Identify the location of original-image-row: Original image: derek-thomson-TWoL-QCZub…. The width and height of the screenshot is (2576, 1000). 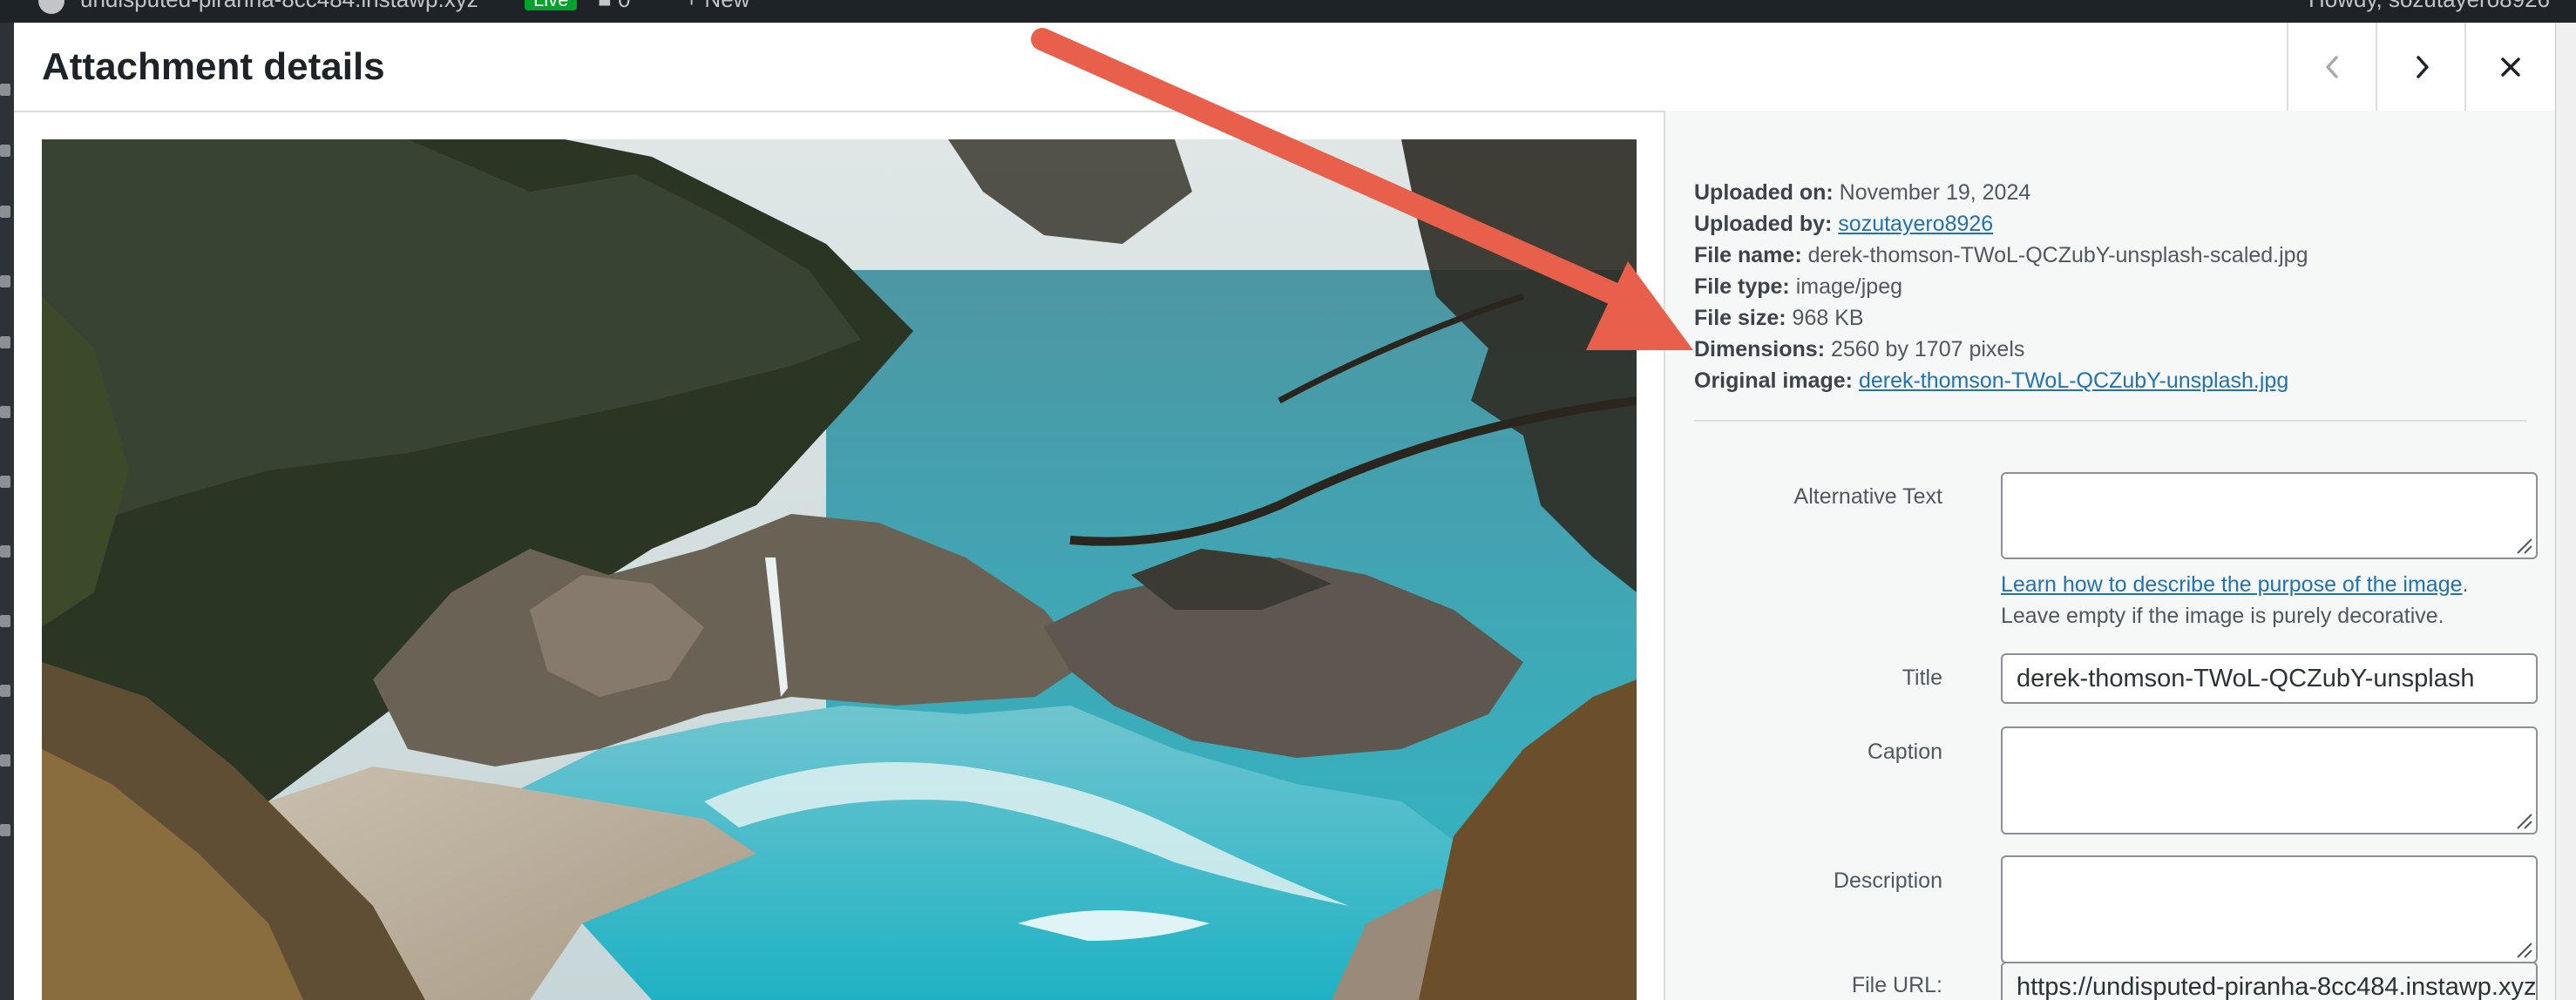
(2001, 380).